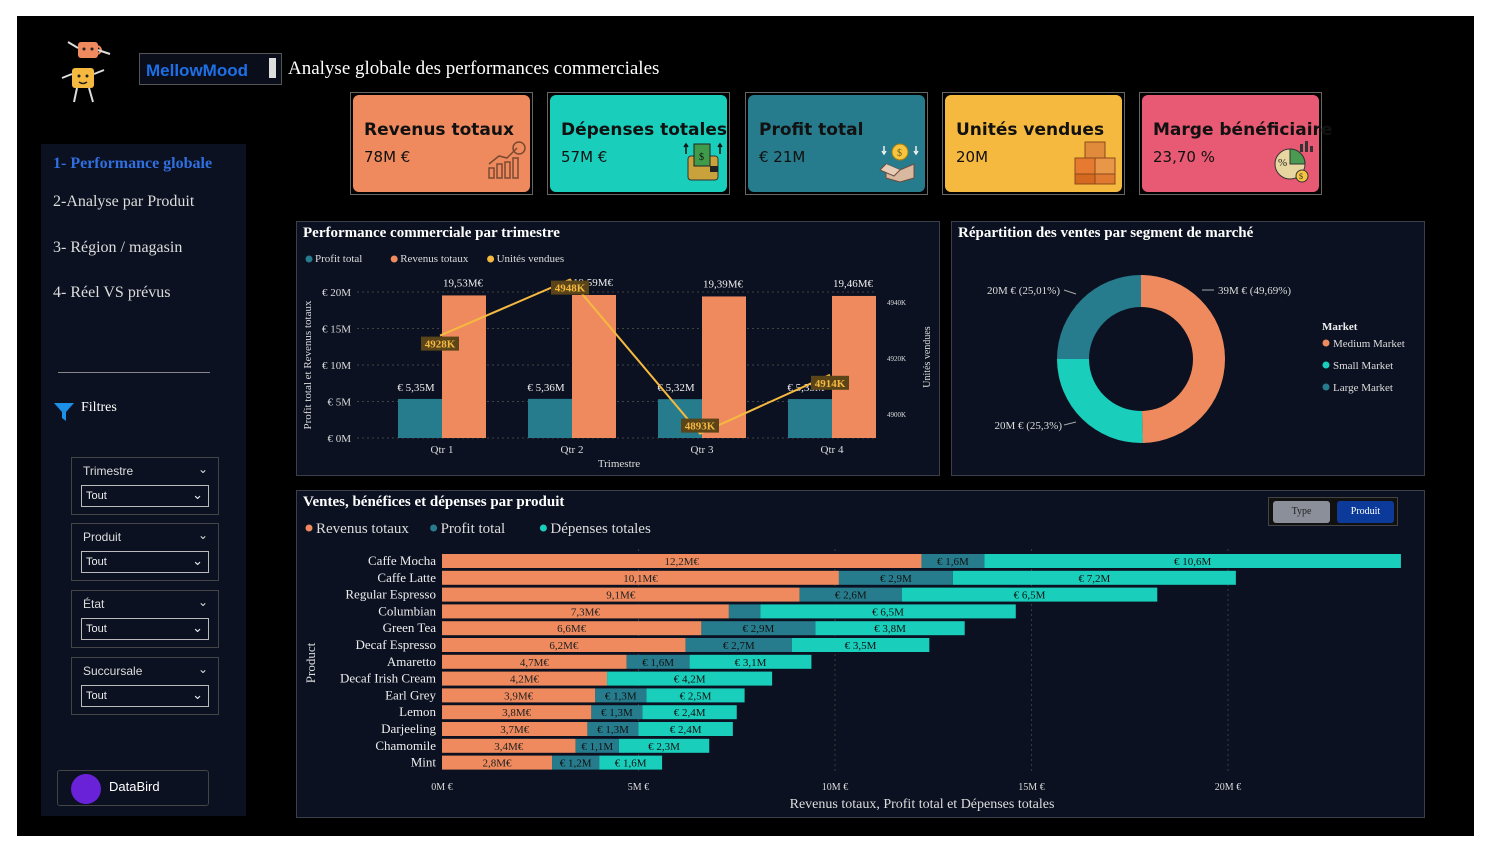  What do you see at coordinates (1031, 787) in the screenshot?
I see `x-tick-label: 15M €` at bounding box center [1031, 787].